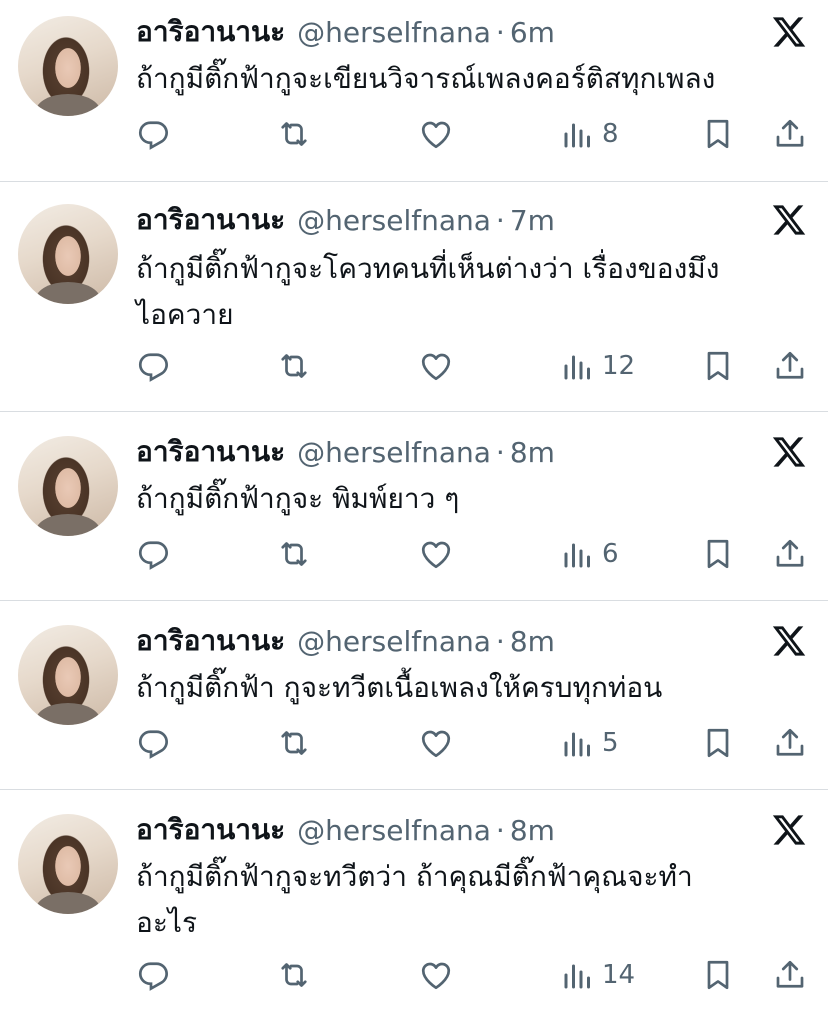 The height and width of the screenshot is (1012, 828). What do you see at coordinates (414, 975) in the screenshot?
I see `action-bar: 14` at bounding box center [414, 975].